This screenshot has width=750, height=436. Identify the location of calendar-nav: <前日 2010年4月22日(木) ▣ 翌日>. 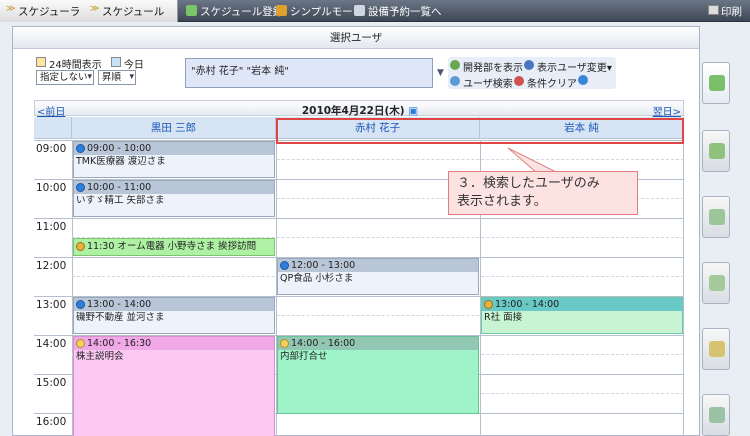
(359, 109).